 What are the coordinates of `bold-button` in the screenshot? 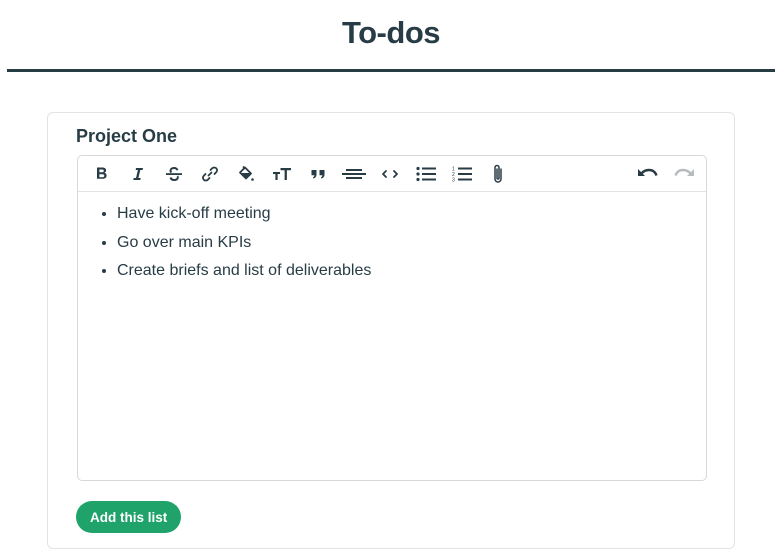 It's located at (102, 174).